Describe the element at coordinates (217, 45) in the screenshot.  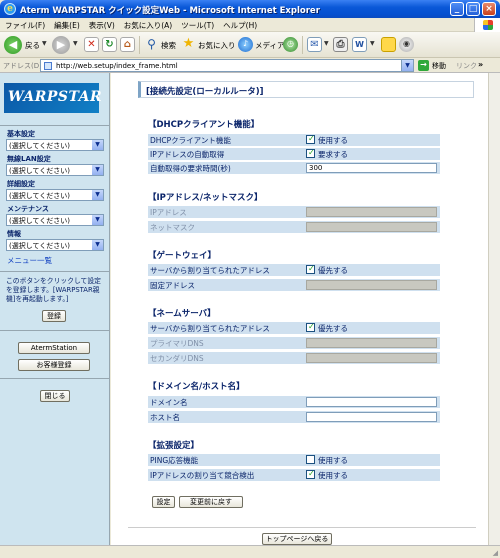
I see `favorites-label: お気に入り` at that location.